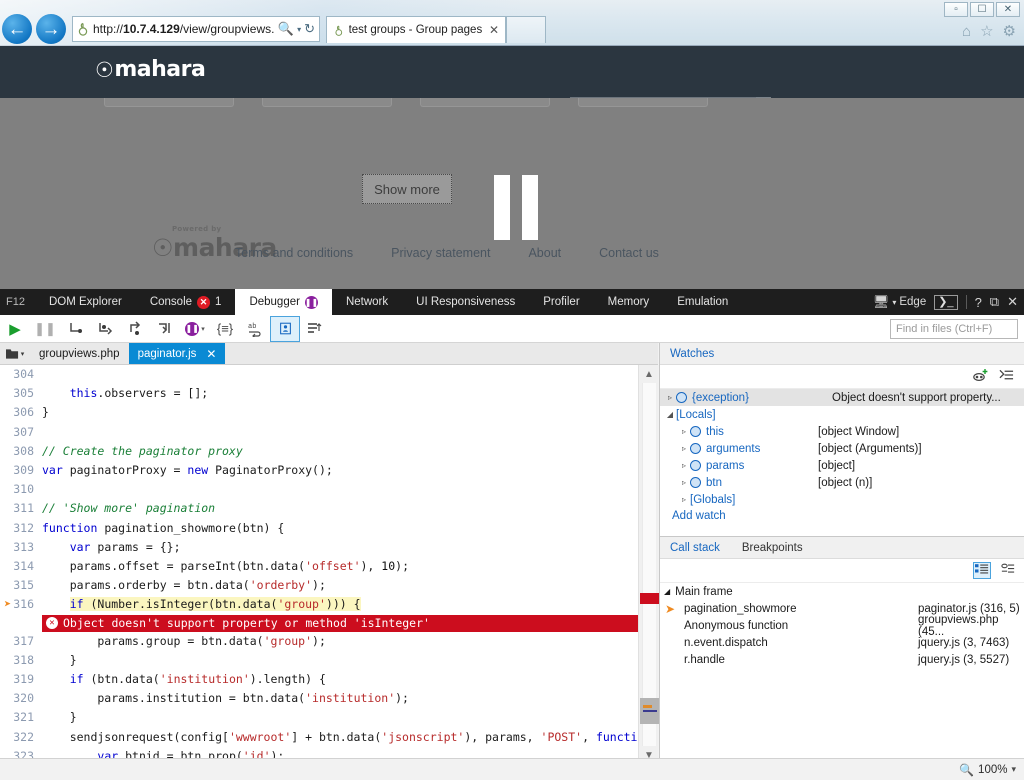 Image resolution: width=1024 pixels, height=780 pixels. What do you see at coordinates (1006, 376) in the screenshot?
I see `collapse-all-icon` at bounding box center [1006, 376].